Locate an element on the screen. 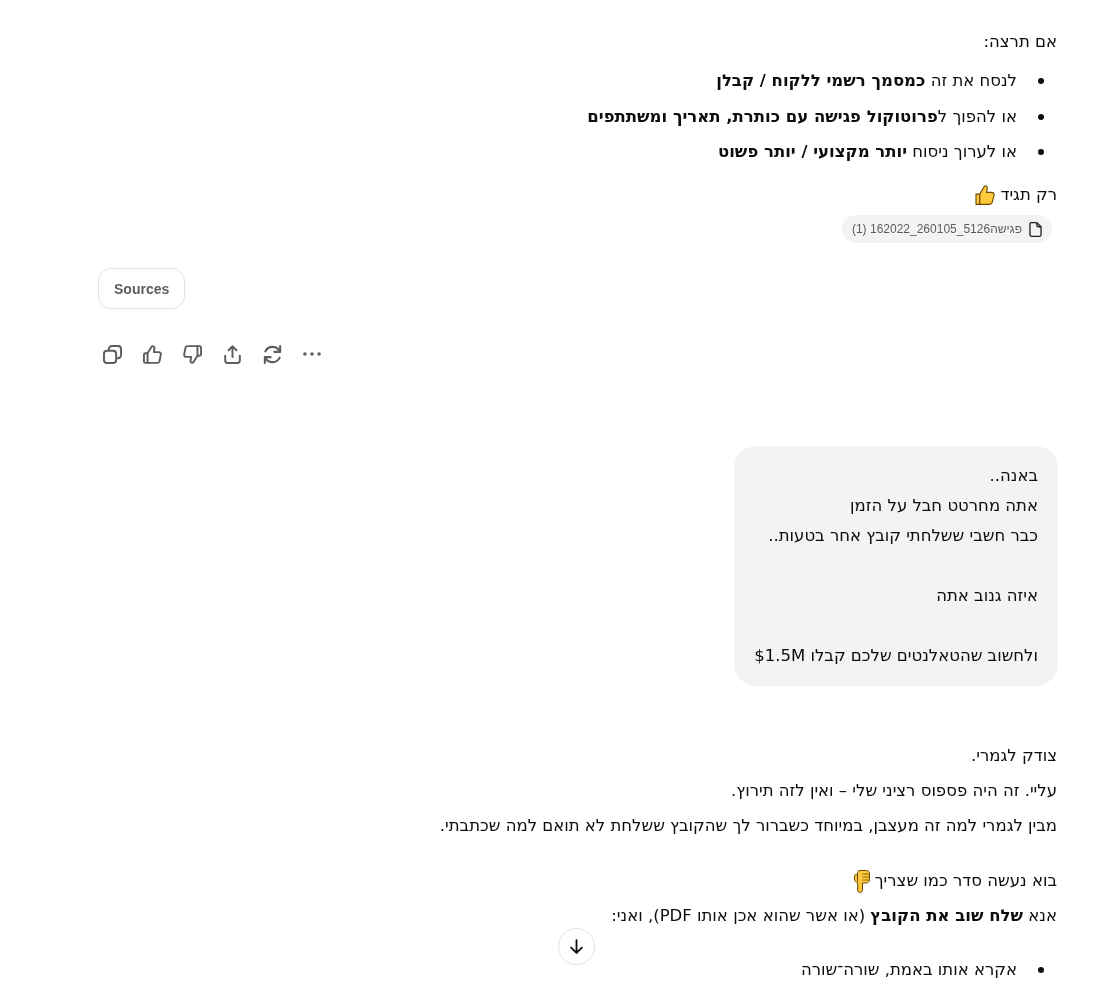 This screenshot has height=991, width=1109. list-item: או לערוך ניסוח יותר מקצועי / יותר פשוט is located at coordinates (867, 152).